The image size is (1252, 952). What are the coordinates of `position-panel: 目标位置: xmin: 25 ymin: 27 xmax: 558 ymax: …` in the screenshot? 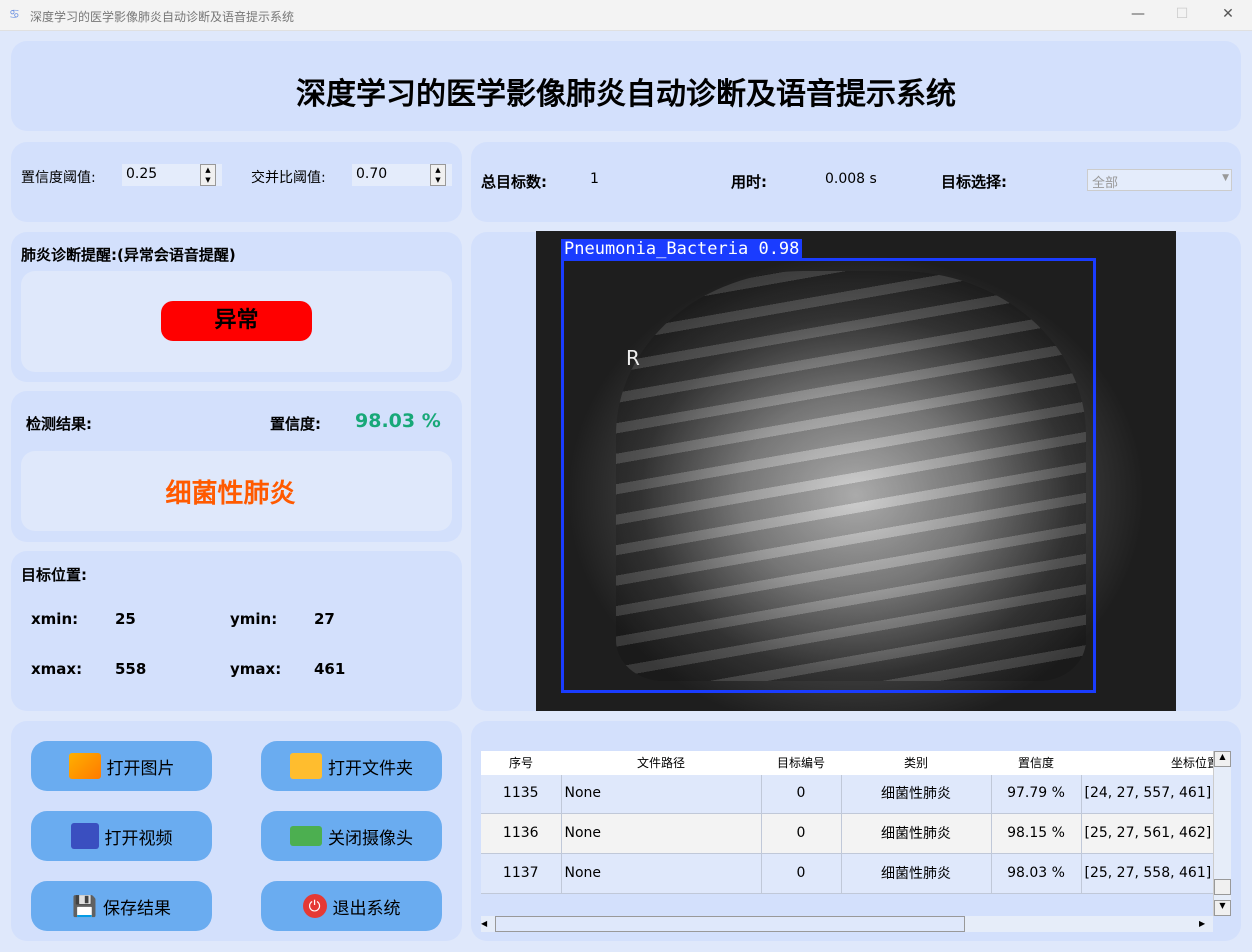 It's located at (236, 631).